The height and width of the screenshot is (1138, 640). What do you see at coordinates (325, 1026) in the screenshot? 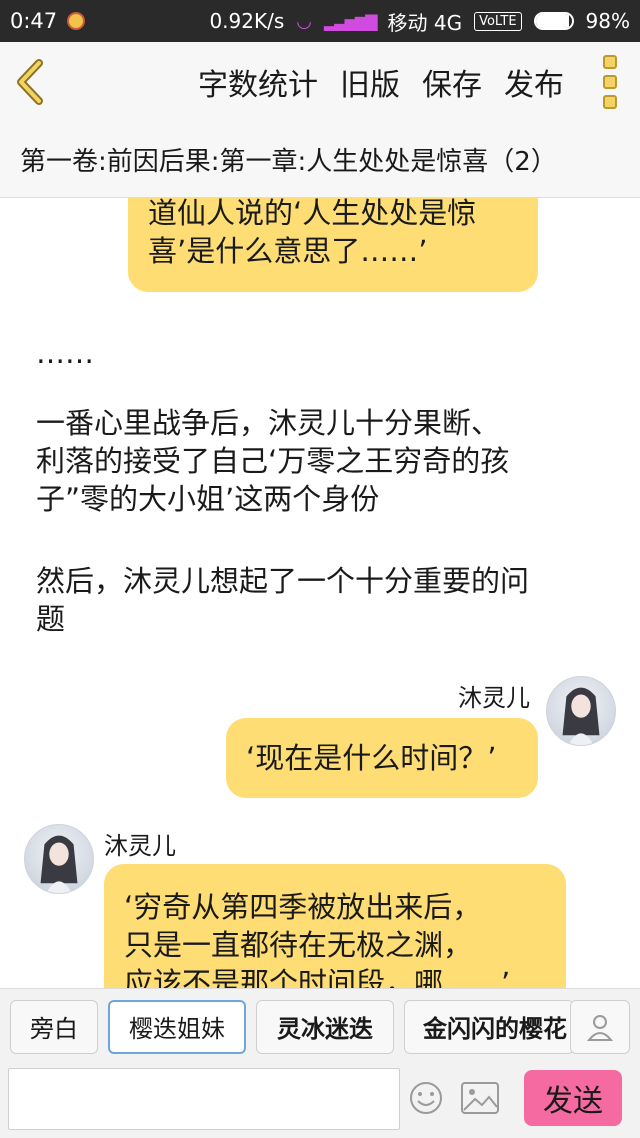
I see `role-chip: 灵冰迷迭` at bounding box center [325, 1026].